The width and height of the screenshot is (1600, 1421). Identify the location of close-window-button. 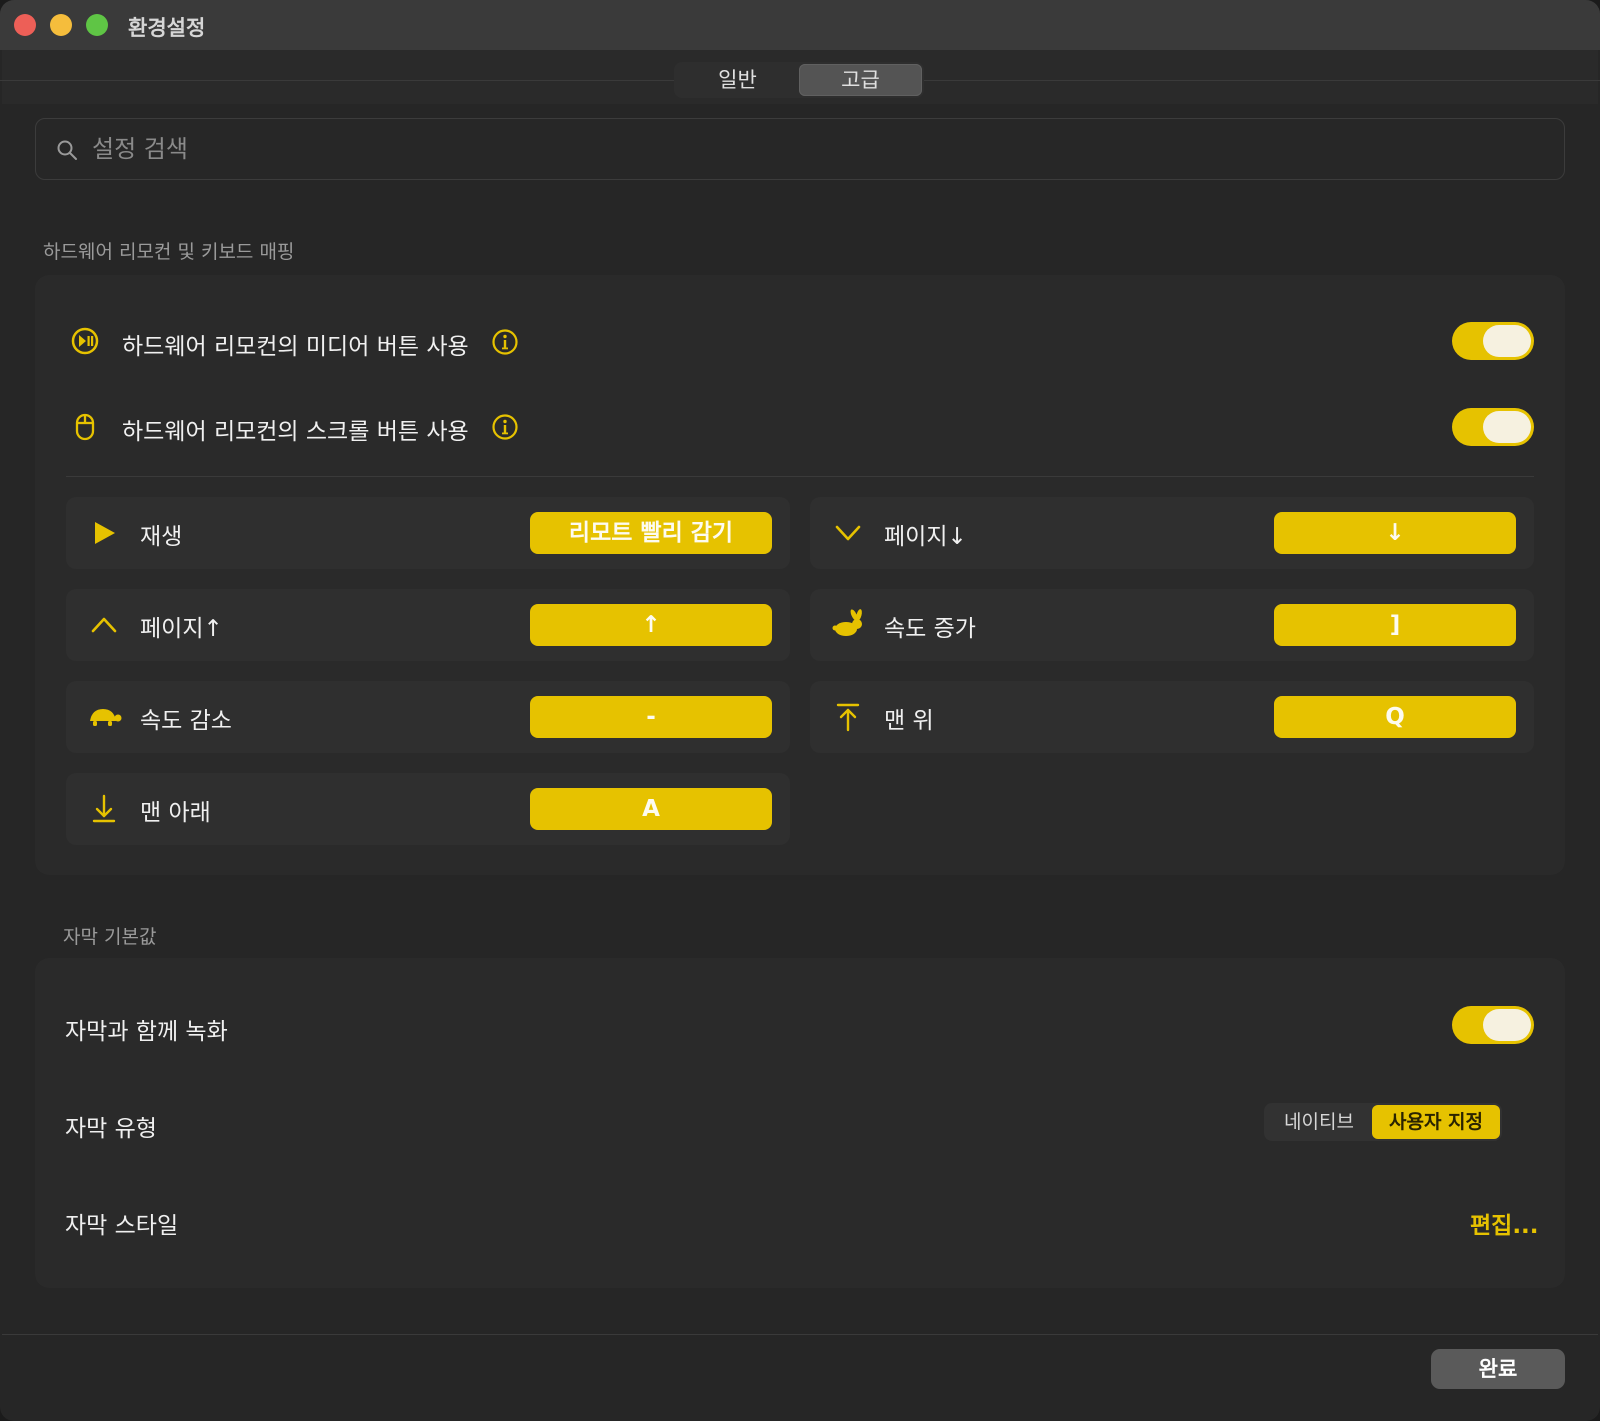
(25, 25).